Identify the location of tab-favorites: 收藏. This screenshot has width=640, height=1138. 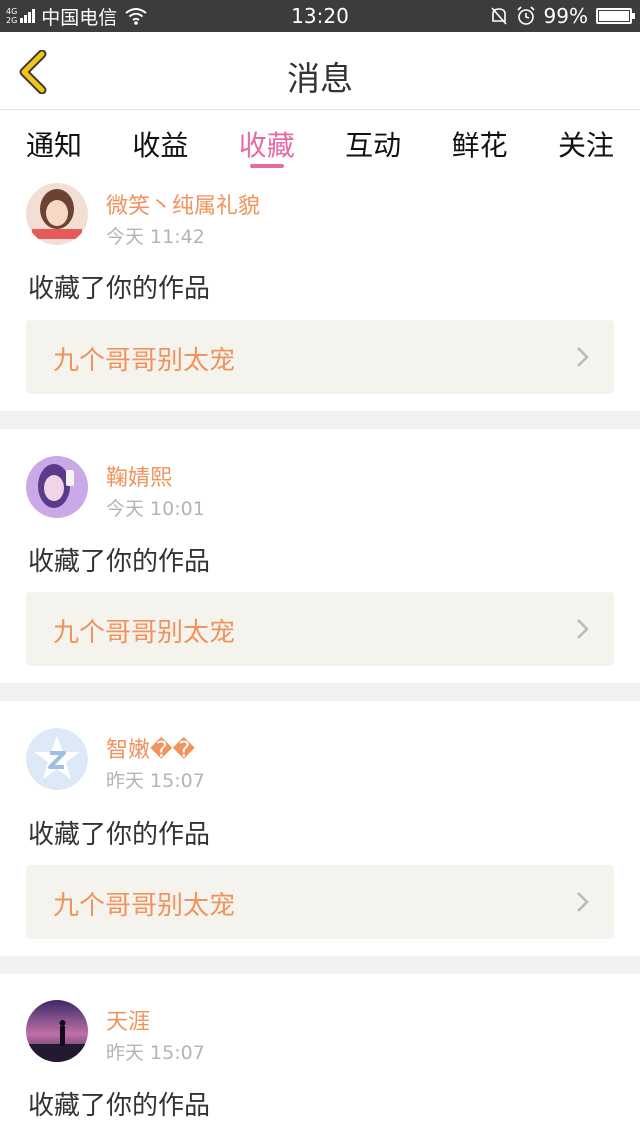
(267, 143).